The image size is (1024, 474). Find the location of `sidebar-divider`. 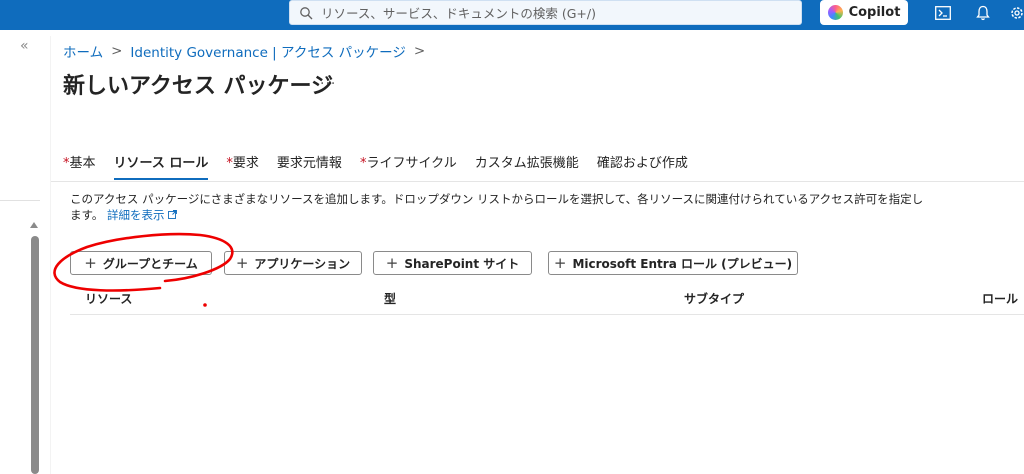

sidebar-divider is located at coordinates (20, 200).